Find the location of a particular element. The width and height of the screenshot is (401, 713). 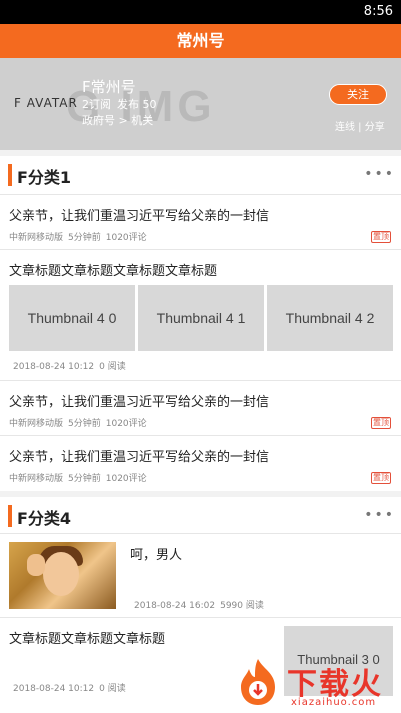

watermark-logo: 下载火 xiazaihuo.com is located at coordinates (316, 684).